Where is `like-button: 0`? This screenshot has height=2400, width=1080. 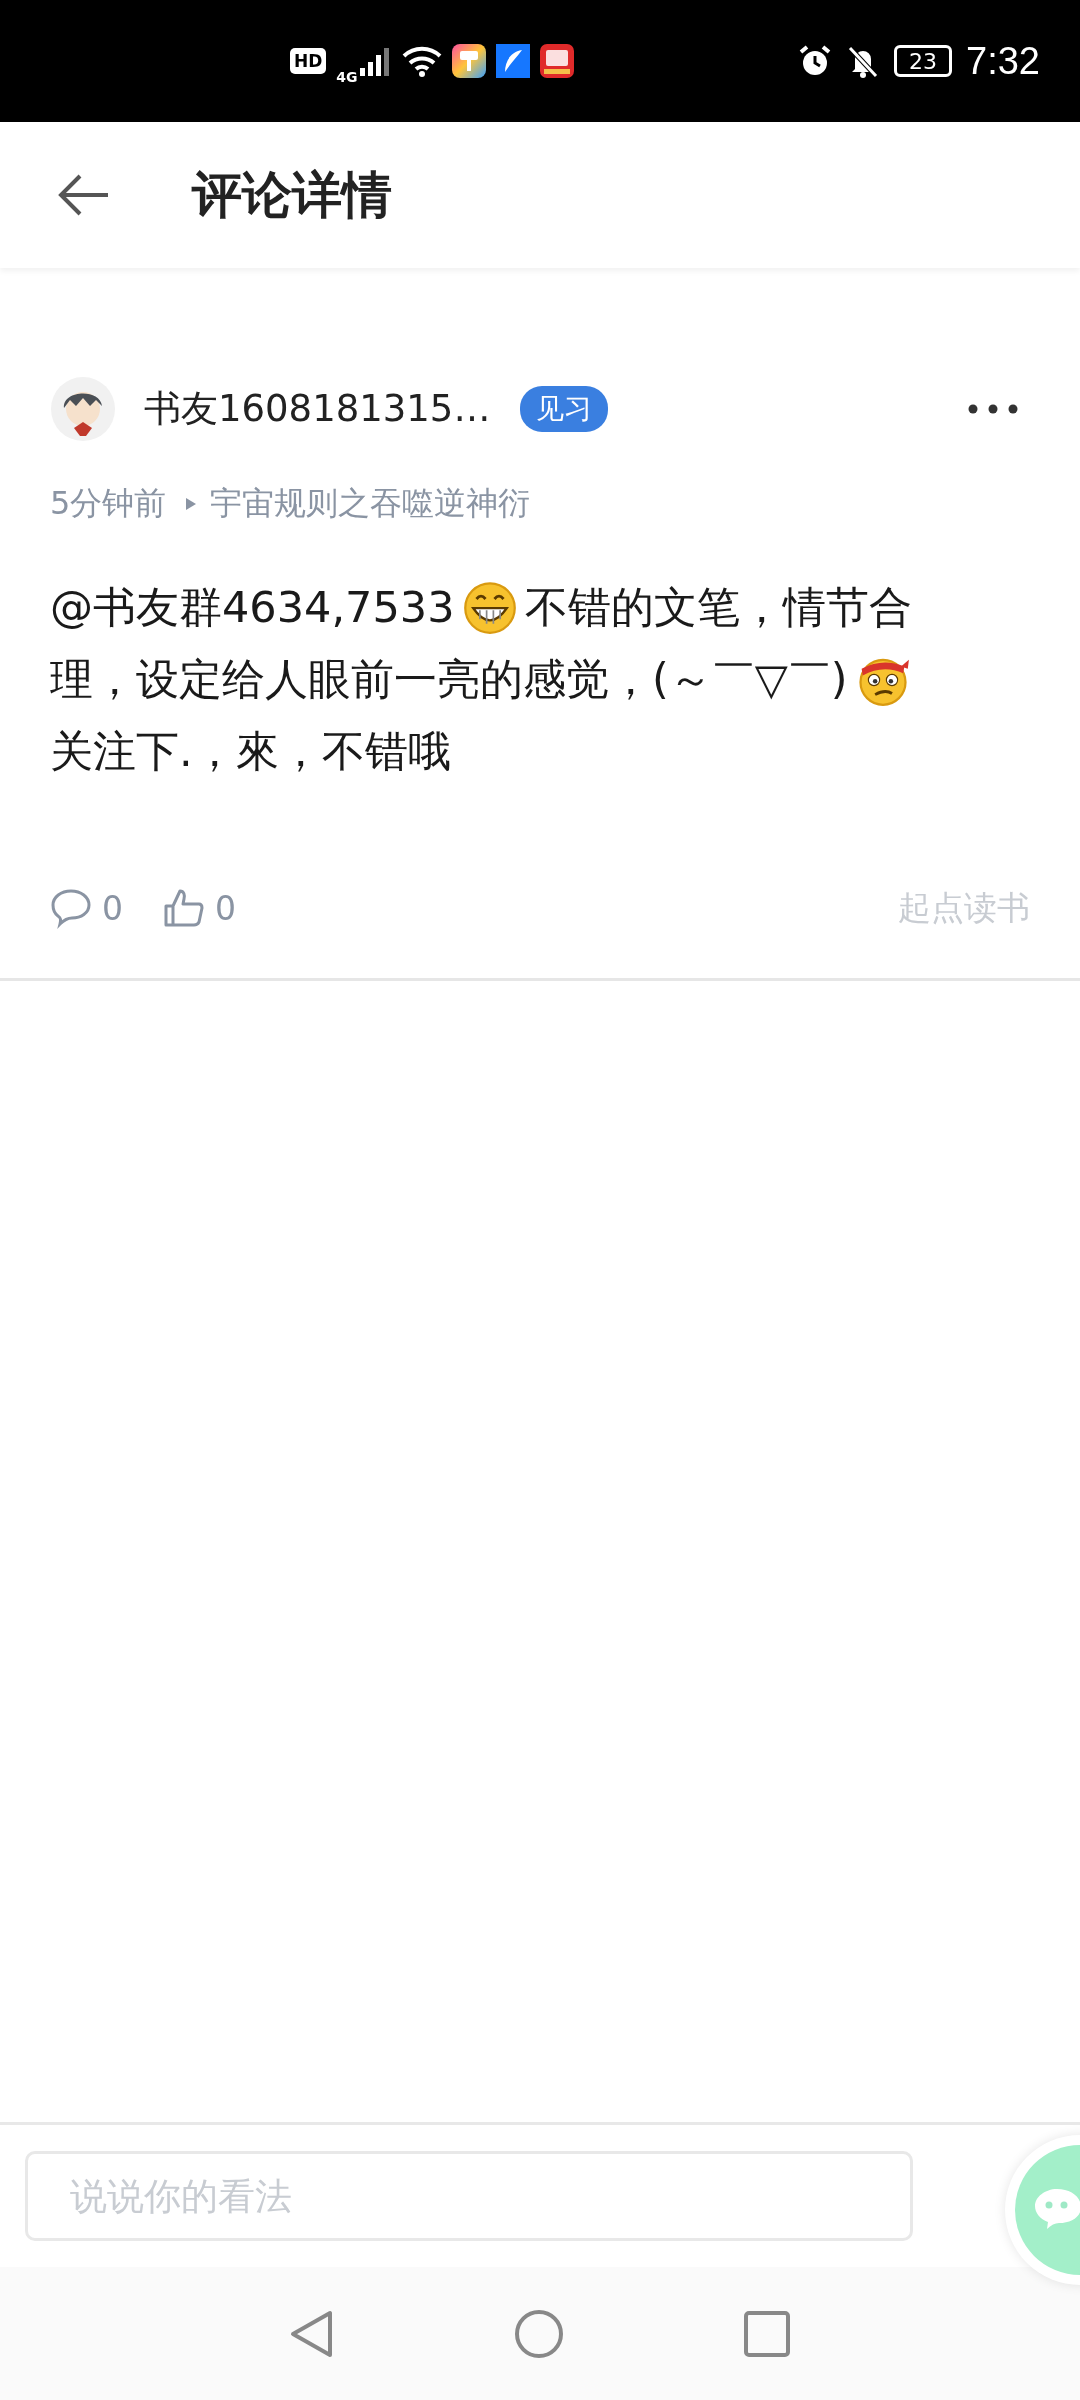 like-button: 0 is located at coordinates (199, 908).